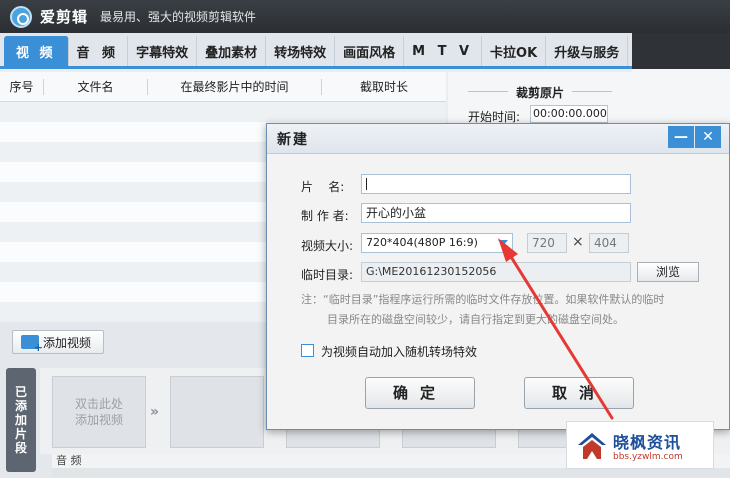  What do you see at coordinates (20, 434) in the screenshot?
I see `added-clips-label-char: 片` at bounding box center [20, 434].